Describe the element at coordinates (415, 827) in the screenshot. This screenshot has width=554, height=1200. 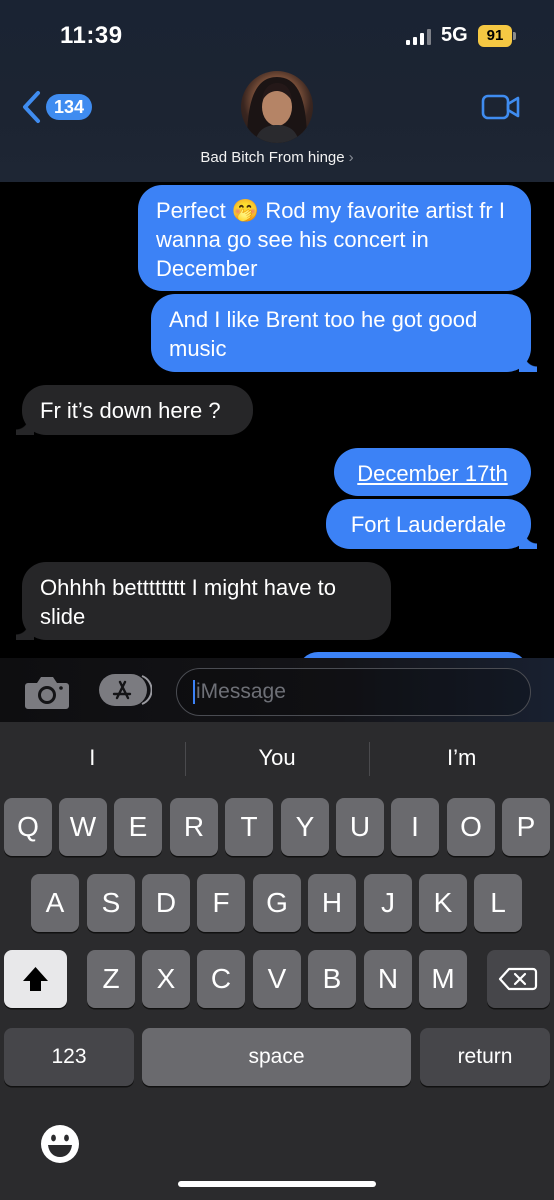
I see `key-i: I` at that location.